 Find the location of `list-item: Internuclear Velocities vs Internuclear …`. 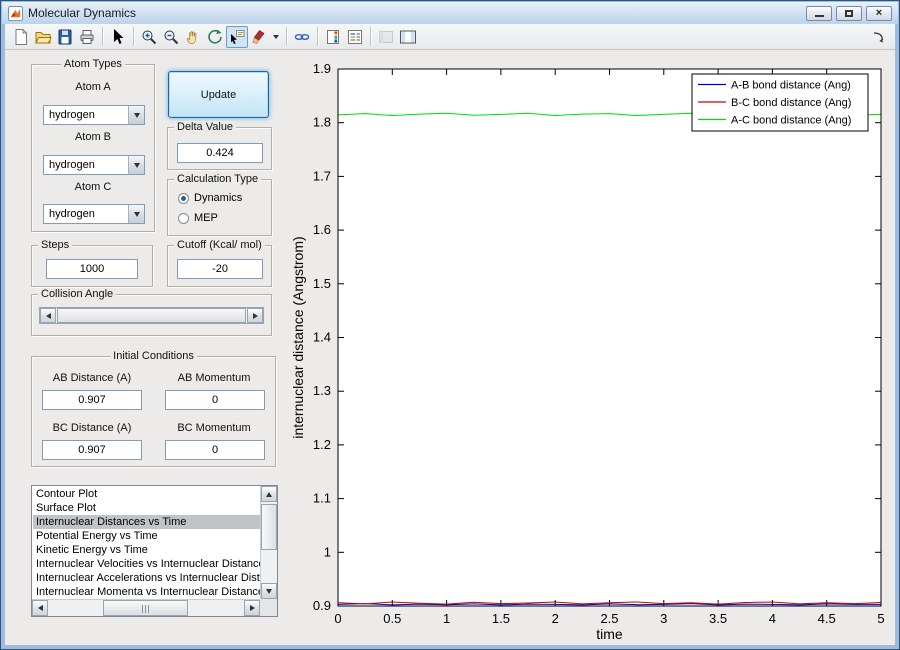

list-item: Internuclear Velocities vs Internuclear … is located at coordinates (146, 564).